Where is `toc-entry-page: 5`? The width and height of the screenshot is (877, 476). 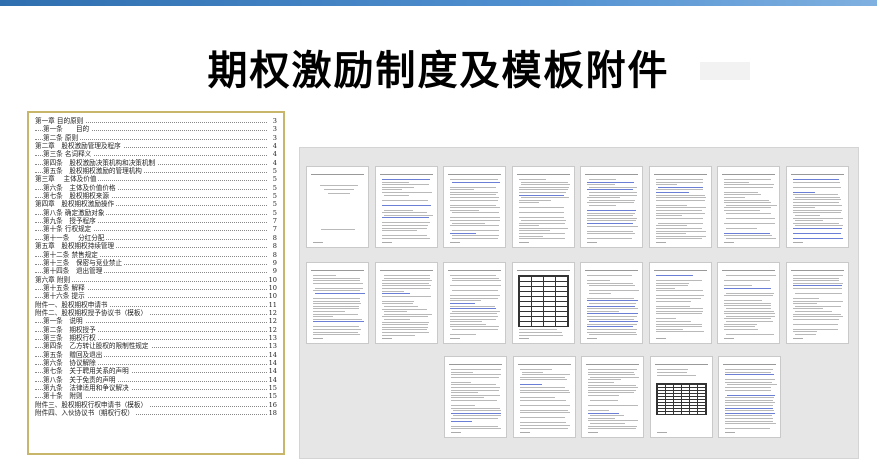
toc-entry-page: 5 is located at coordinates (273, 188).